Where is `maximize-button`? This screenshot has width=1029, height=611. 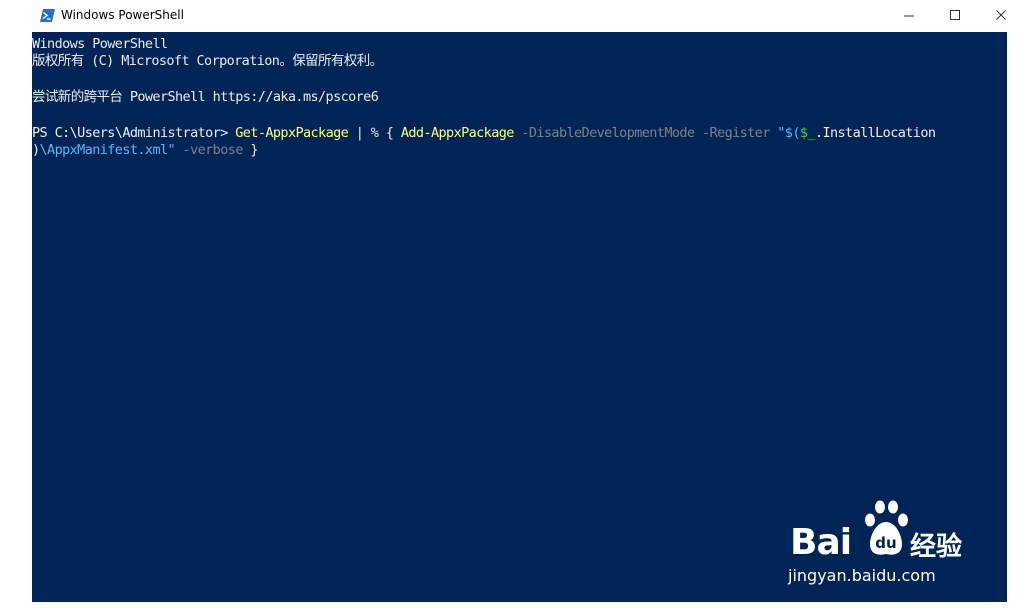 maximize-button is located at coordinates (955, 15).